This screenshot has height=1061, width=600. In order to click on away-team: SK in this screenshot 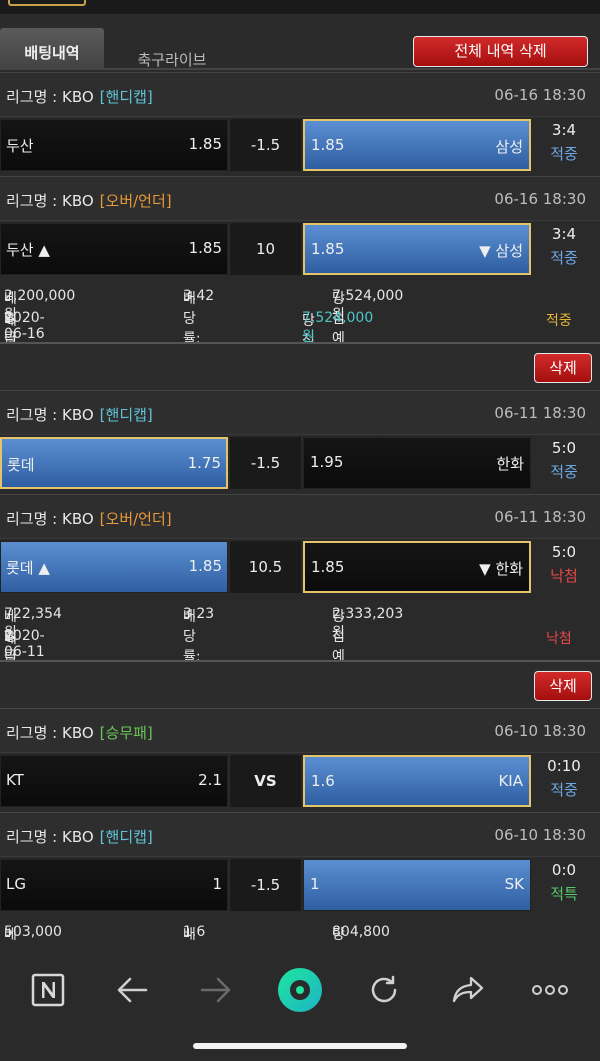, I will do `click(514, 884)`.